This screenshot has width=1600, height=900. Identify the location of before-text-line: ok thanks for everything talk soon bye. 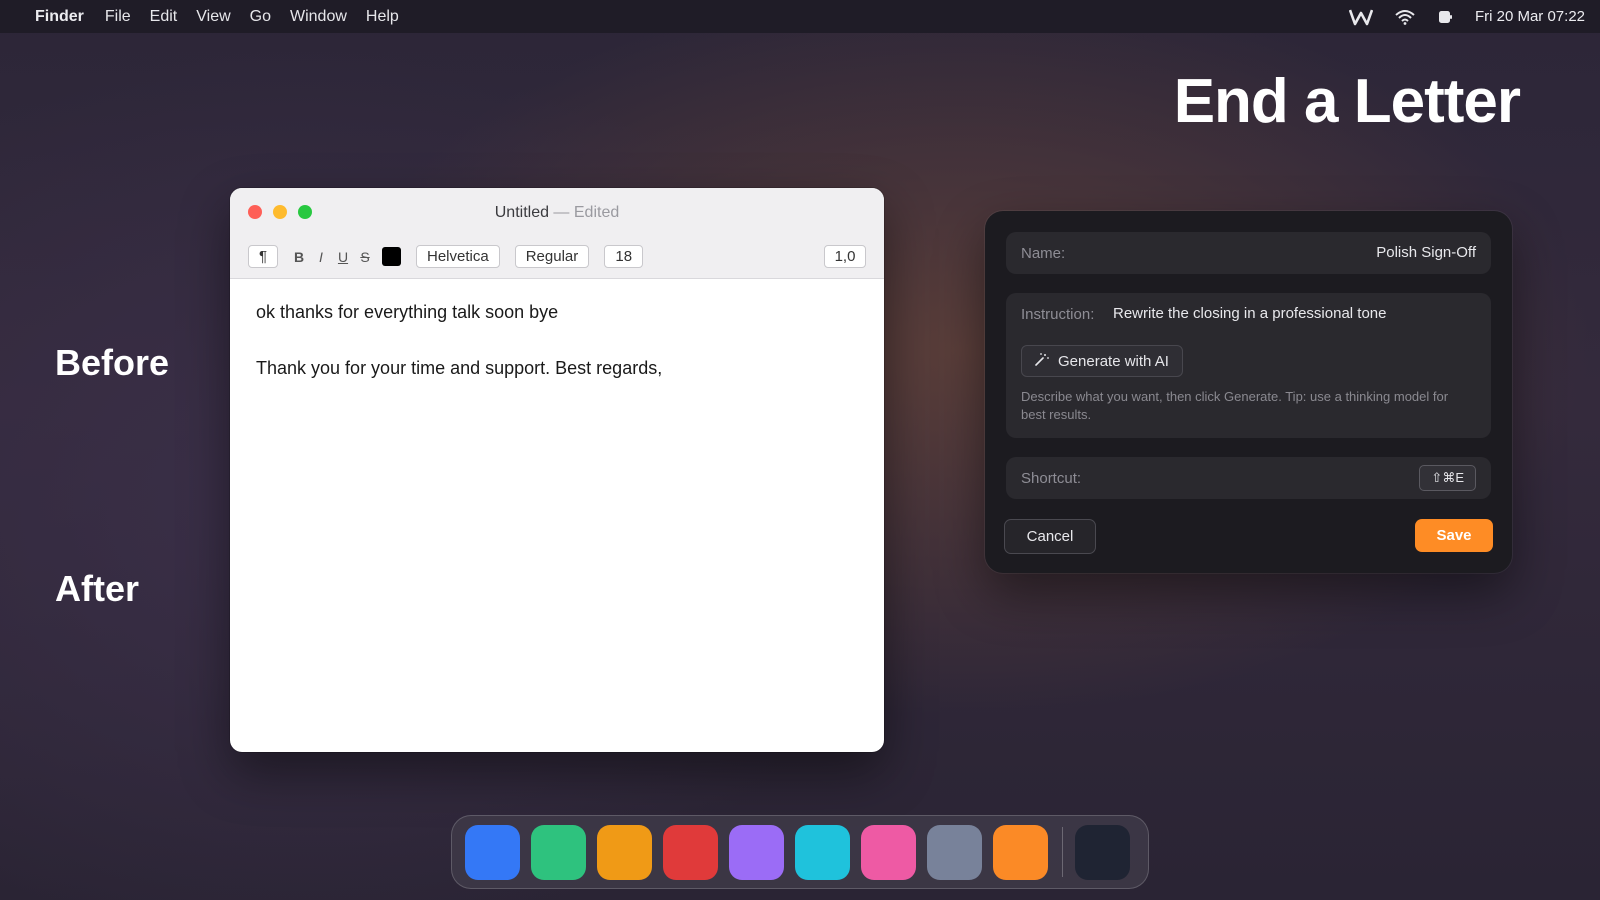
(557, 312).